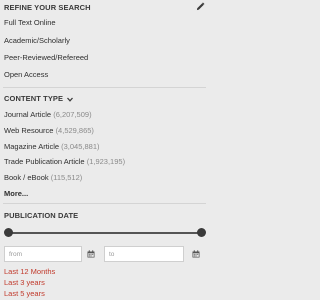 This screenshot has height=300, width=320. Describe the element at coordinates (144, 254) in the screenshot. I see `date-to-input` at that location.